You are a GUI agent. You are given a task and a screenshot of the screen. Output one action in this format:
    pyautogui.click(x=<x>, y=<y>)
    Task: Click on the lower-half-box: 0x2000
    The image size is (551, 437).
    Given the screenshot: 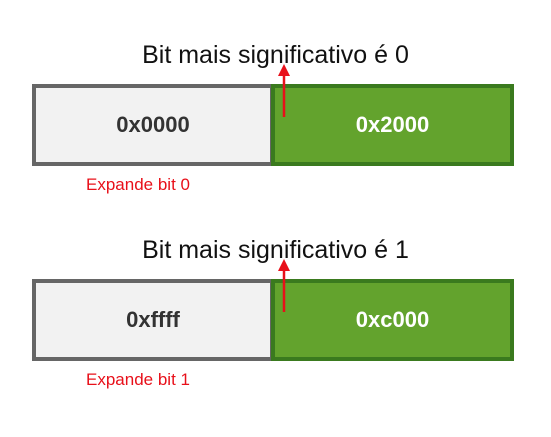 What is the action you would take?
    pyautogui.click(x=392, y=125)
    